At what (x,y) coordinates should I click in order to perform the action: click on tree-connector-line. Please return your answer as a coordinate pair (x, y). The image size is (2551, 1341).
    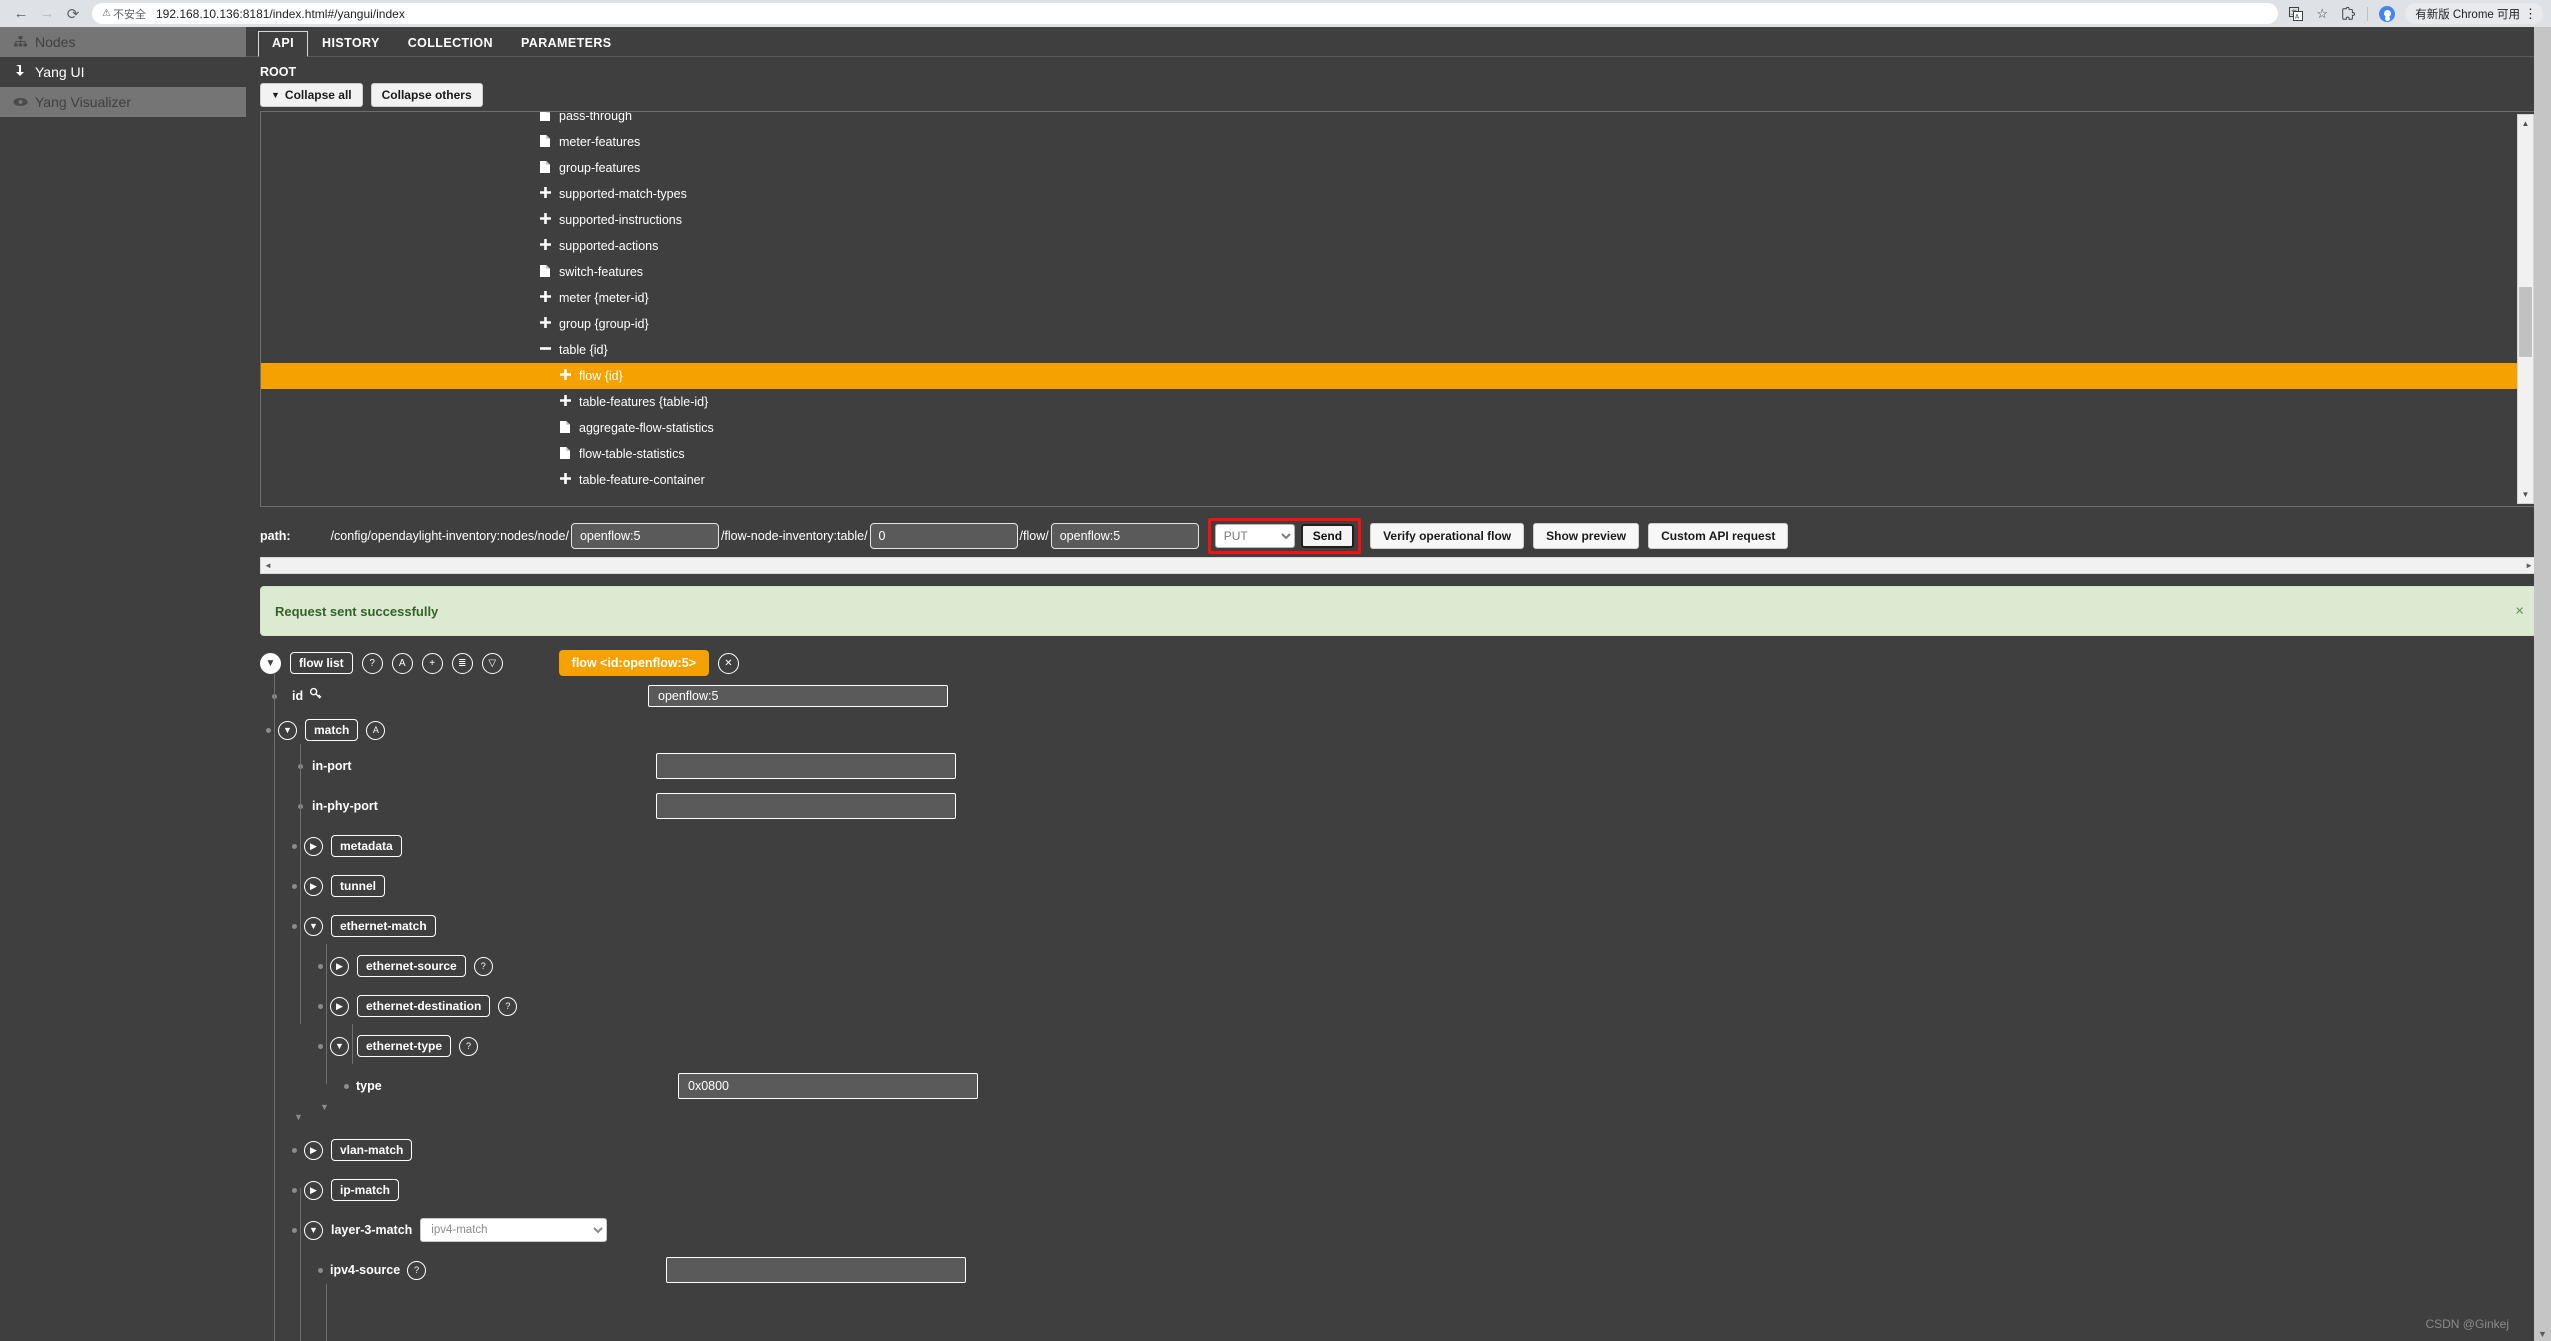
    Looking at the image, I should click on (326, 1014).